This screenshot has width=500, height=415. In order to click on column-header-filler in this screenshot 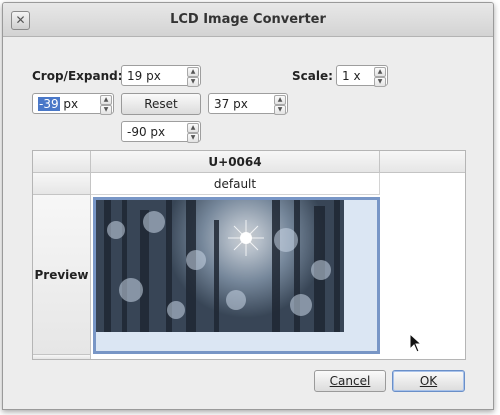, I will do `click(422, 162)`.